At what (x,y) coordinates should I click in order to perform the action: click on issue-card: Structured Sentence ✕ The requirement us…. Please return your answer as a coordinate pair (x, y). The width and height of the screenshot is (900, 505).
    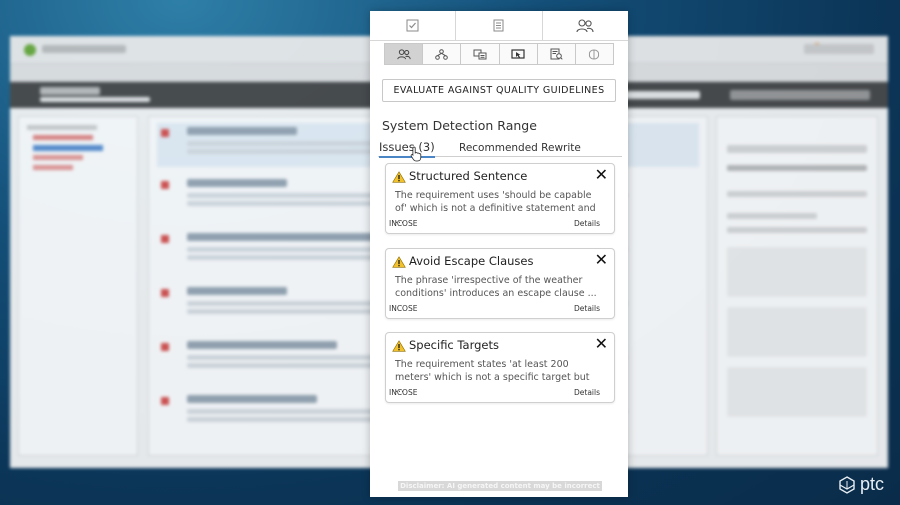
    Looking at the image, I should click on (500, 198).